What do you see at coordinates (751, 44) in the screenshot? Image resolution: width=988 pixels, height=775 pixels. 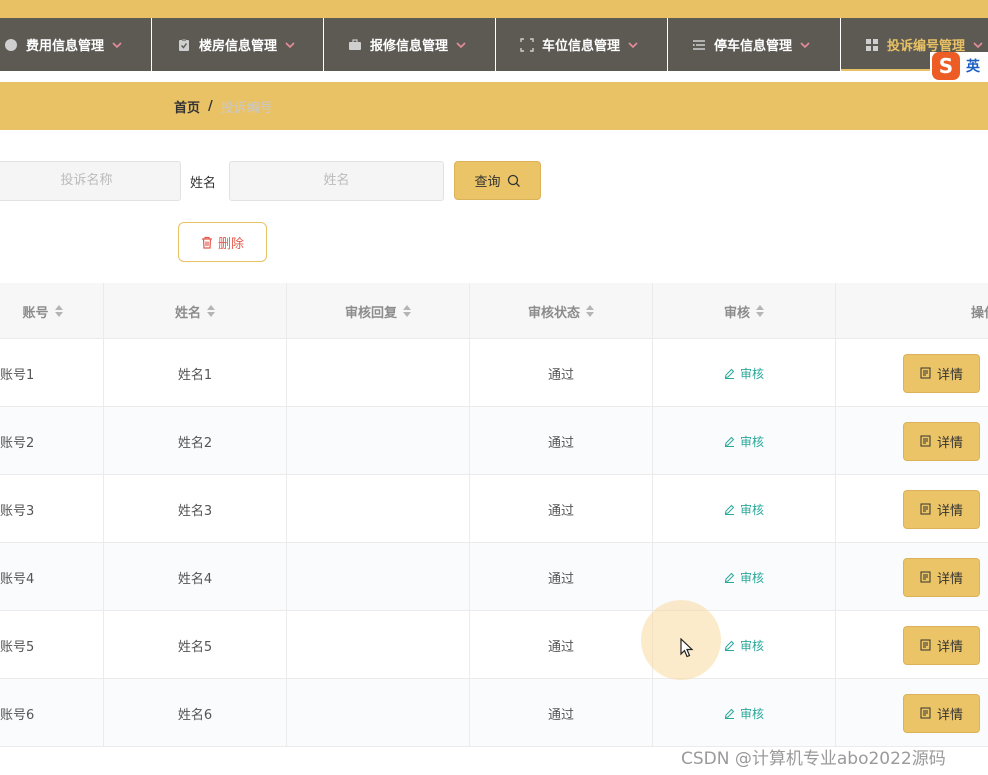 I see `nav-item-parking: 停车信息管理` at bounding box center [751, 44].